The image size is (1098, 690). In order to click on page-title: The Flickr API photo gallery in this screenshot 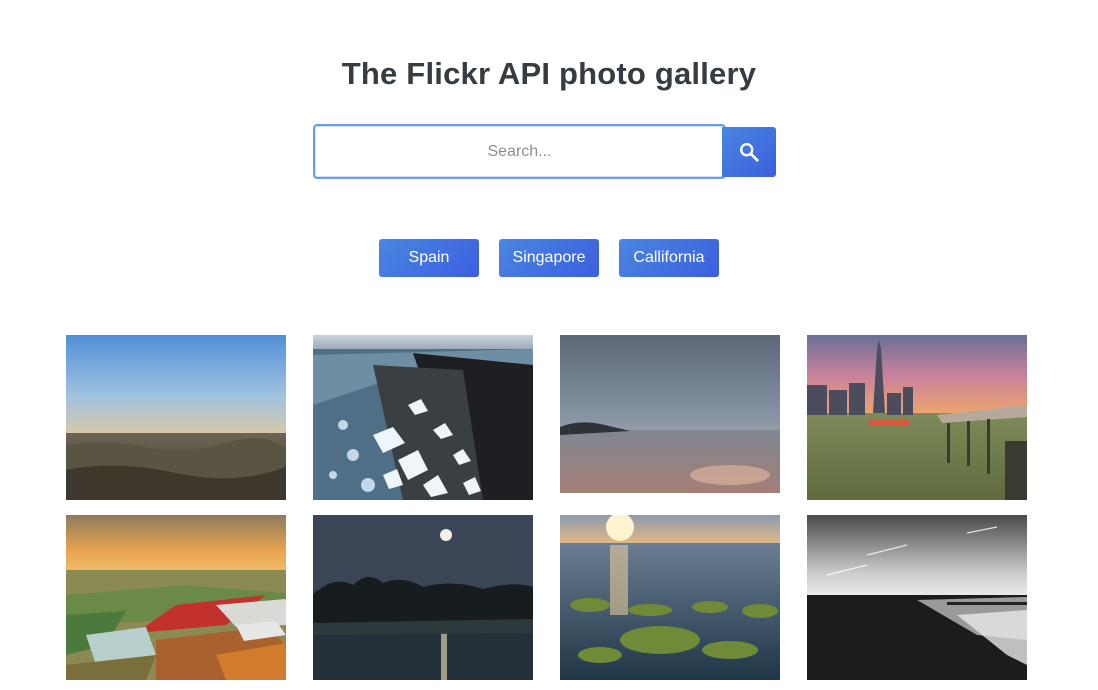, I will do `click(549, 73)`.